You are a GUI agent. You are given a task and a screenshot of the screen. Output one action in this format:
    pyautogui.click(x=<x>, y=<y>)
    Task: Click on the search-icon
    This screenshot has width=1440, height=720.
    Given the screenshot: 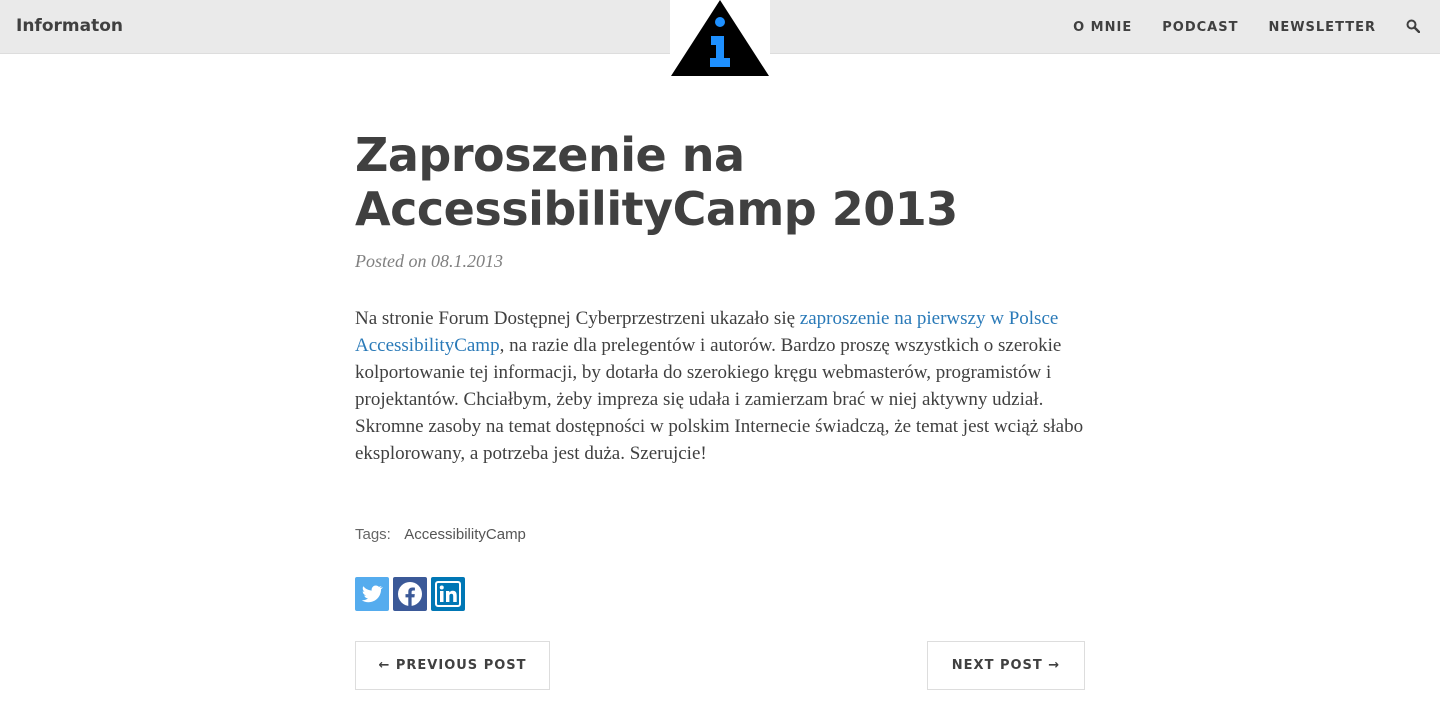 What is the action you would take?
    pyautogui.click(x=1413, y=26)
    